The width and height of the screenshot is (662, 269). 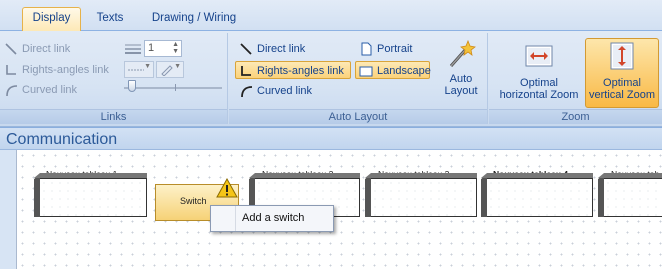 What do you see at coordinates (163, 48) in the screenshot?
I see `line-weight-spin-input: 1 ▲ ▼` at bounding box center [163, 48].